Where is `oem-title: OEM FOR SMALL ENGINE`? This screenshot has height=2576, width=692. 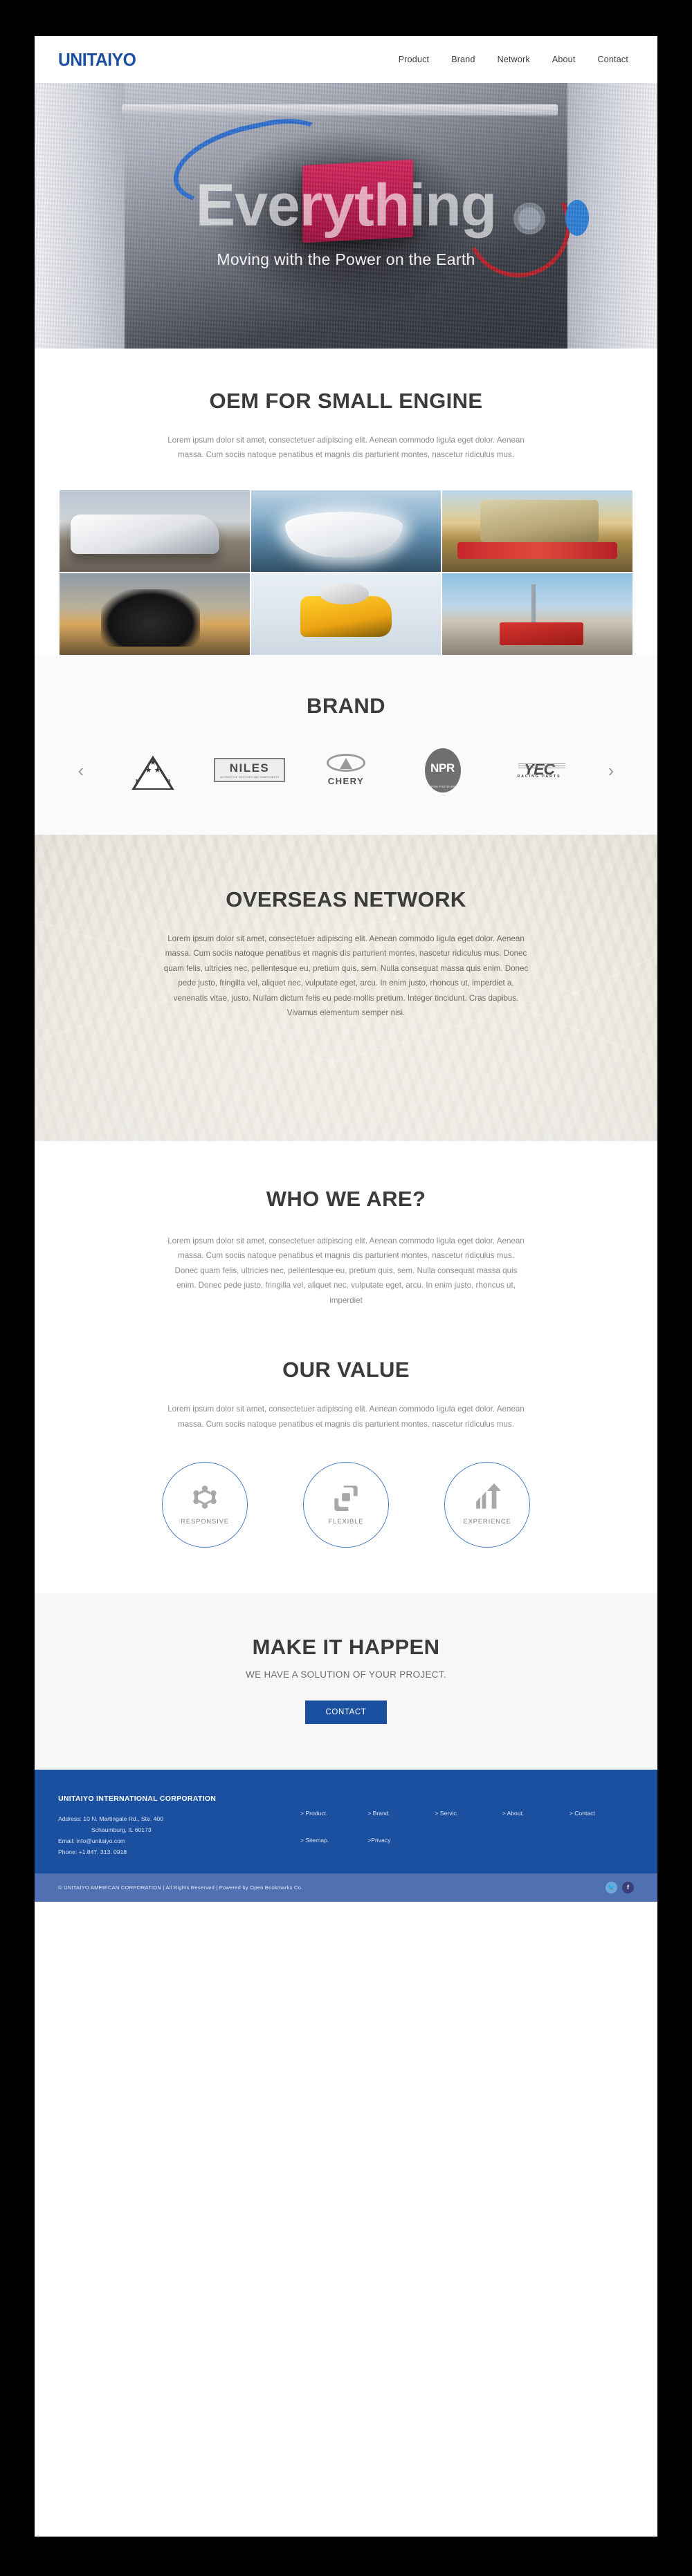
oem-title: OEM FOR SMALL ENGINE is located at coordinates (346, 401).